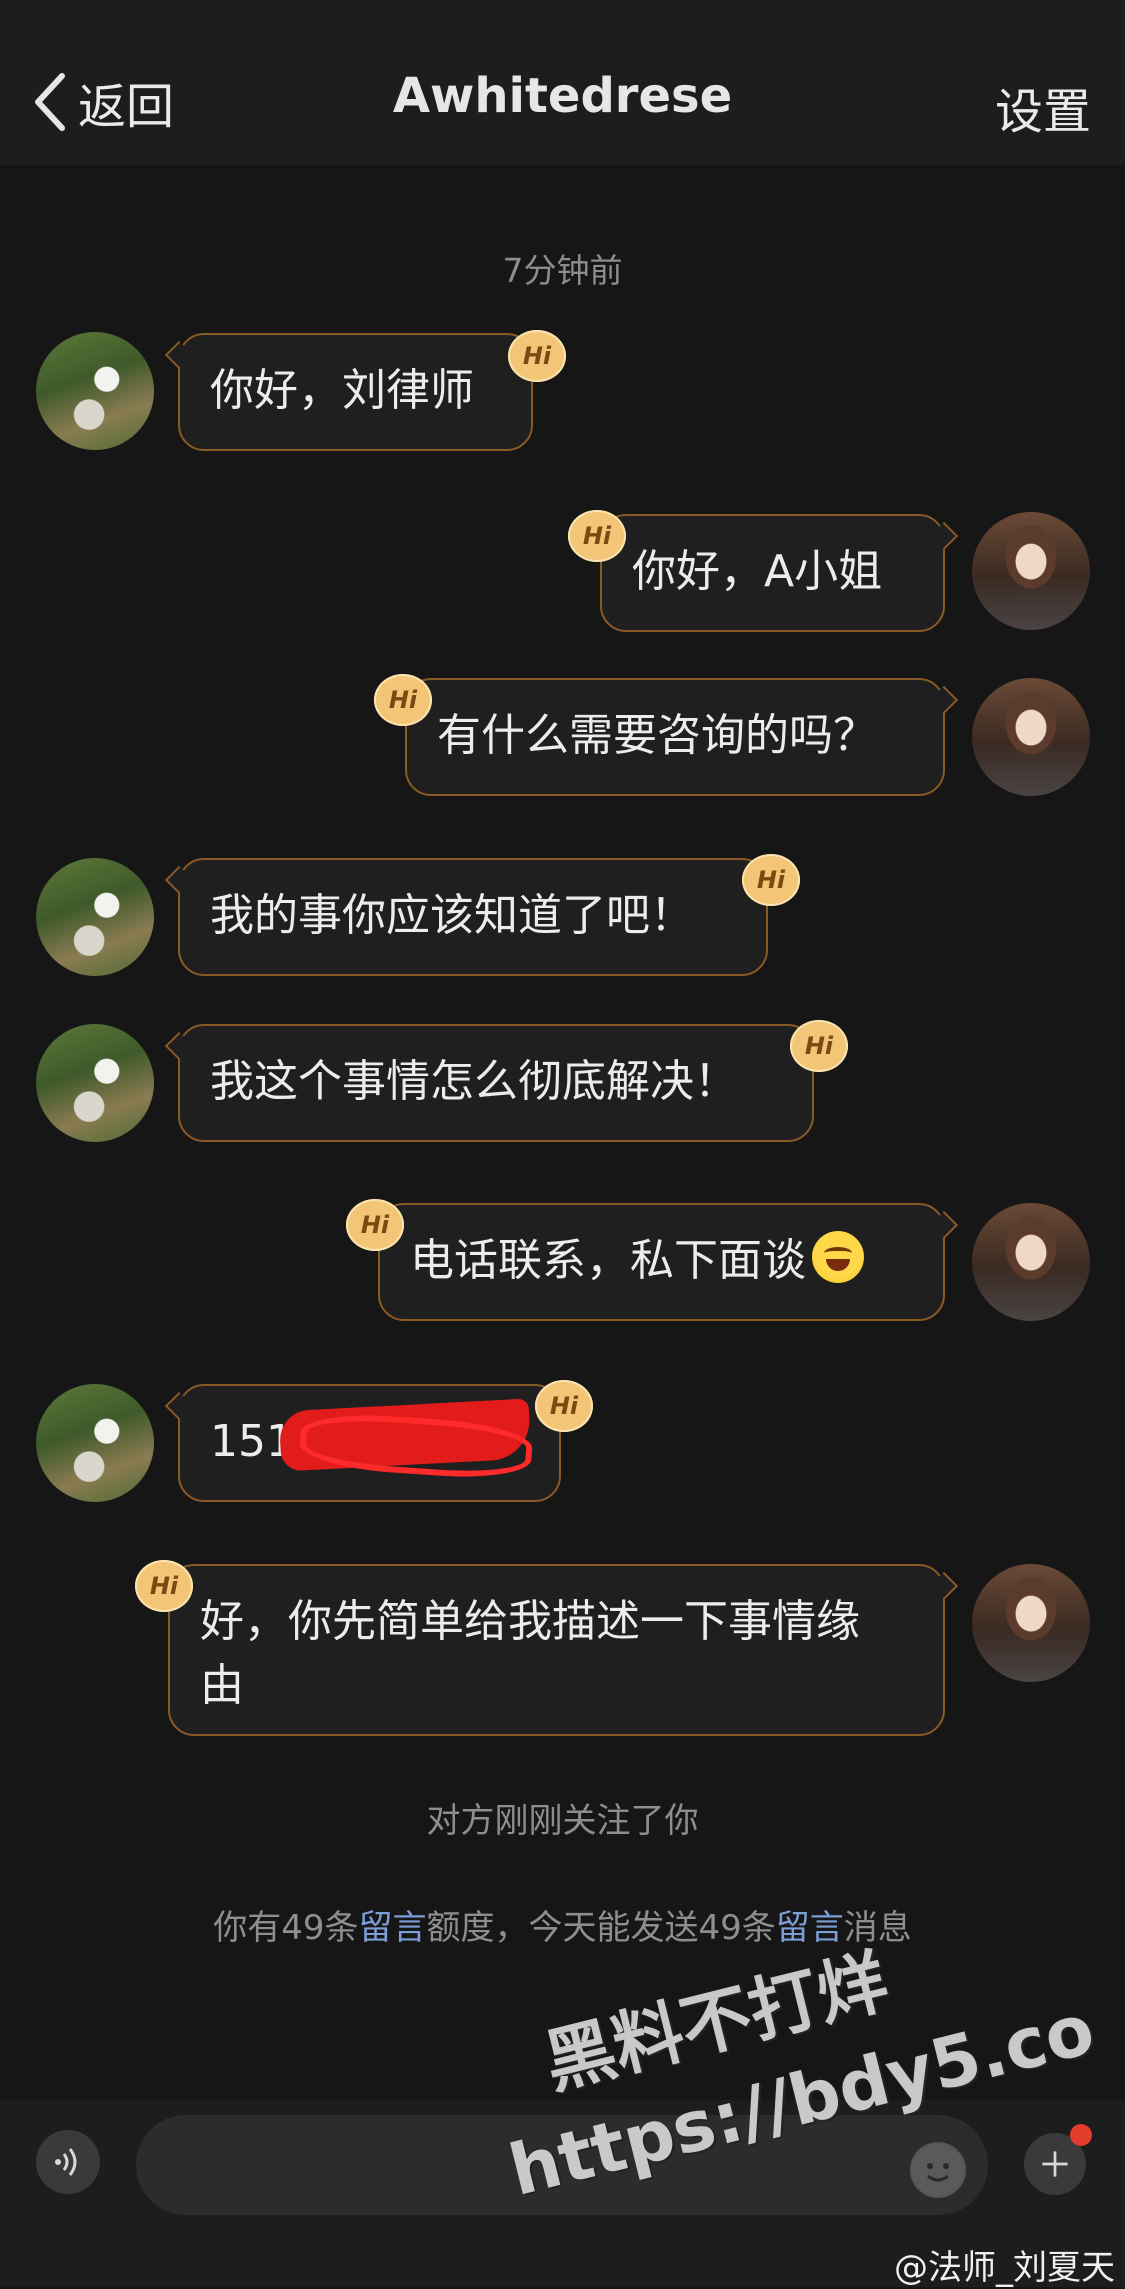 This screenshot has height=2289, width=1125. I want to click on voice-button, so click(68, 2162).